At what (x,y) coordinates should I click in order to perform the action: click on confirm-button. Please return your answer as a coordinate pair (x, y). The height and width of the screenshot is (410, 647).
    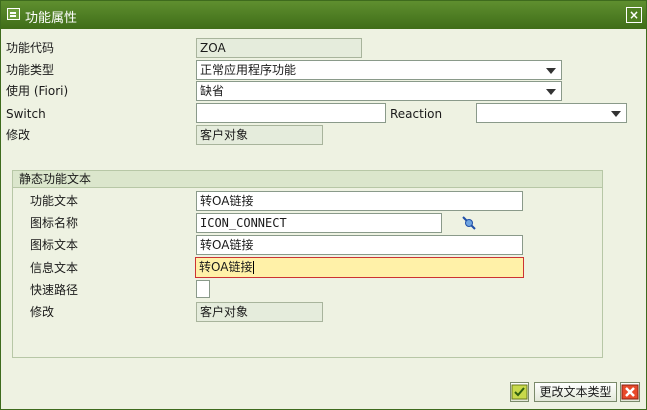
    Looking at the image, I should click on (519, 392).